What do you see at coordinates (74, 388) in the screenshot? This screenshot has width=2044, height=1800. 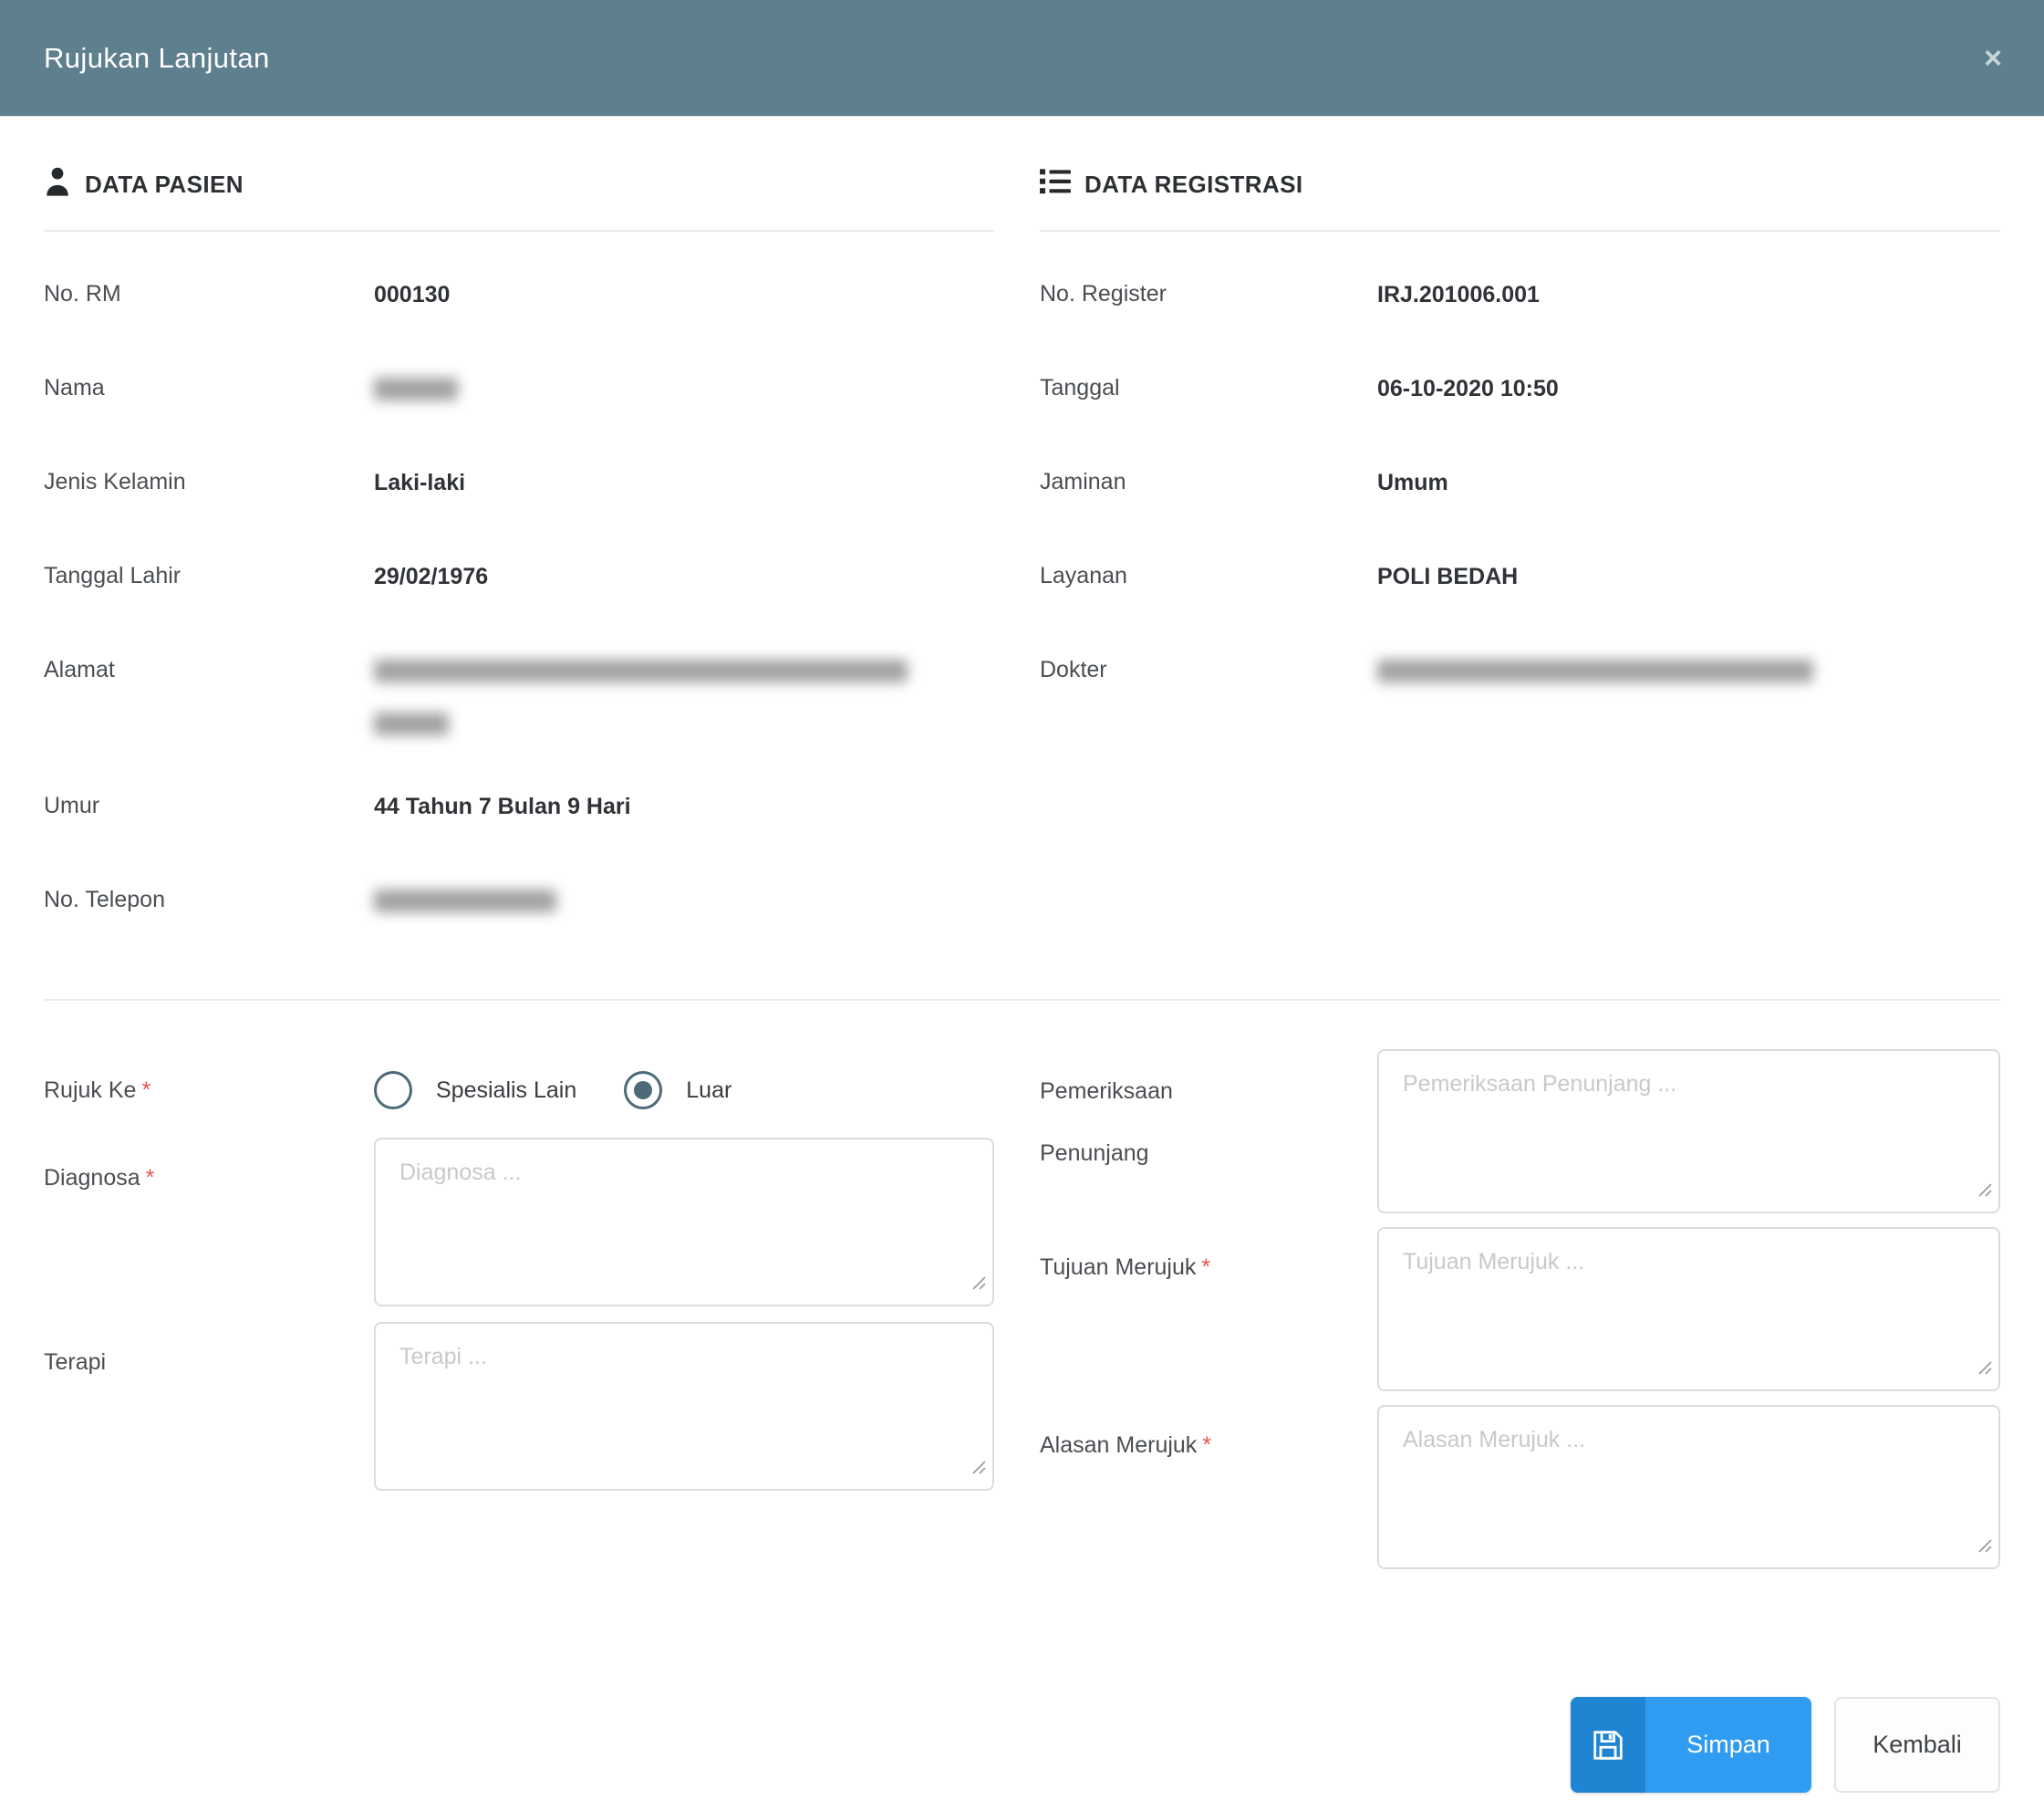 I see `field-label: Nama` at bounding box center [74, 388].